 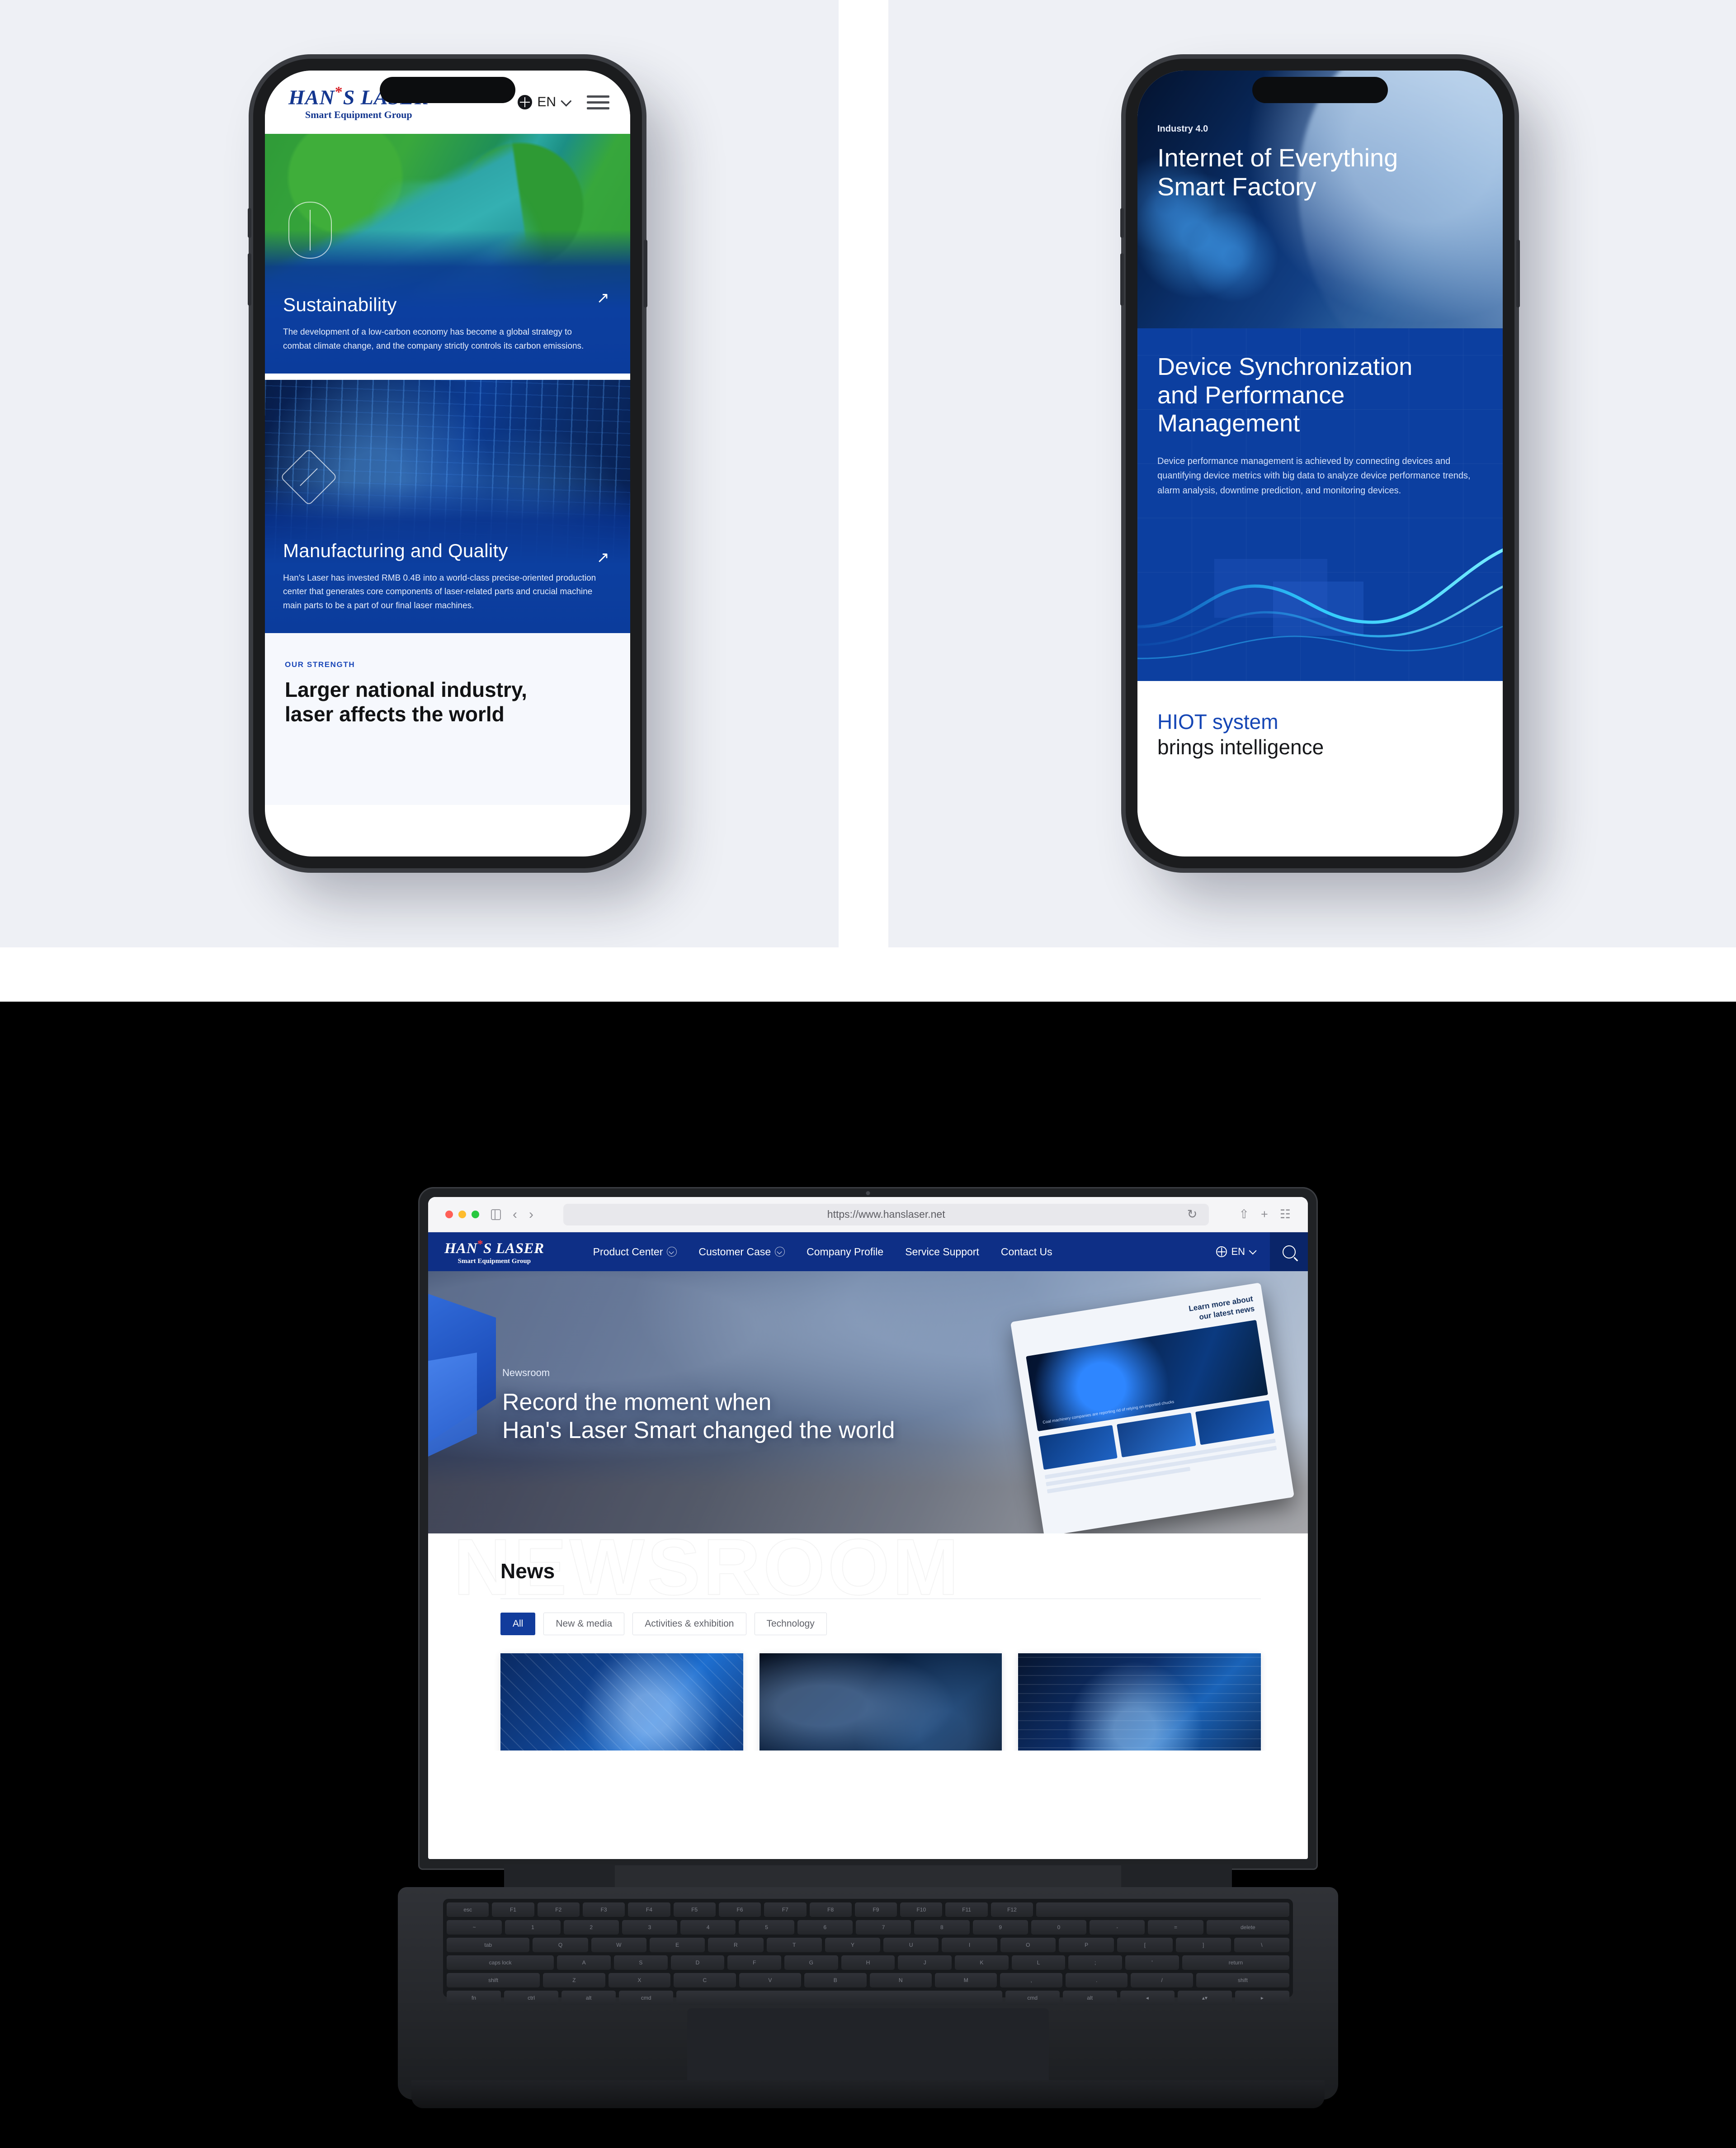 What do you see at coordinates (1518, 274) in the screenshot?
I see `phone-two-power-button` at bounding box center [1518, 274].